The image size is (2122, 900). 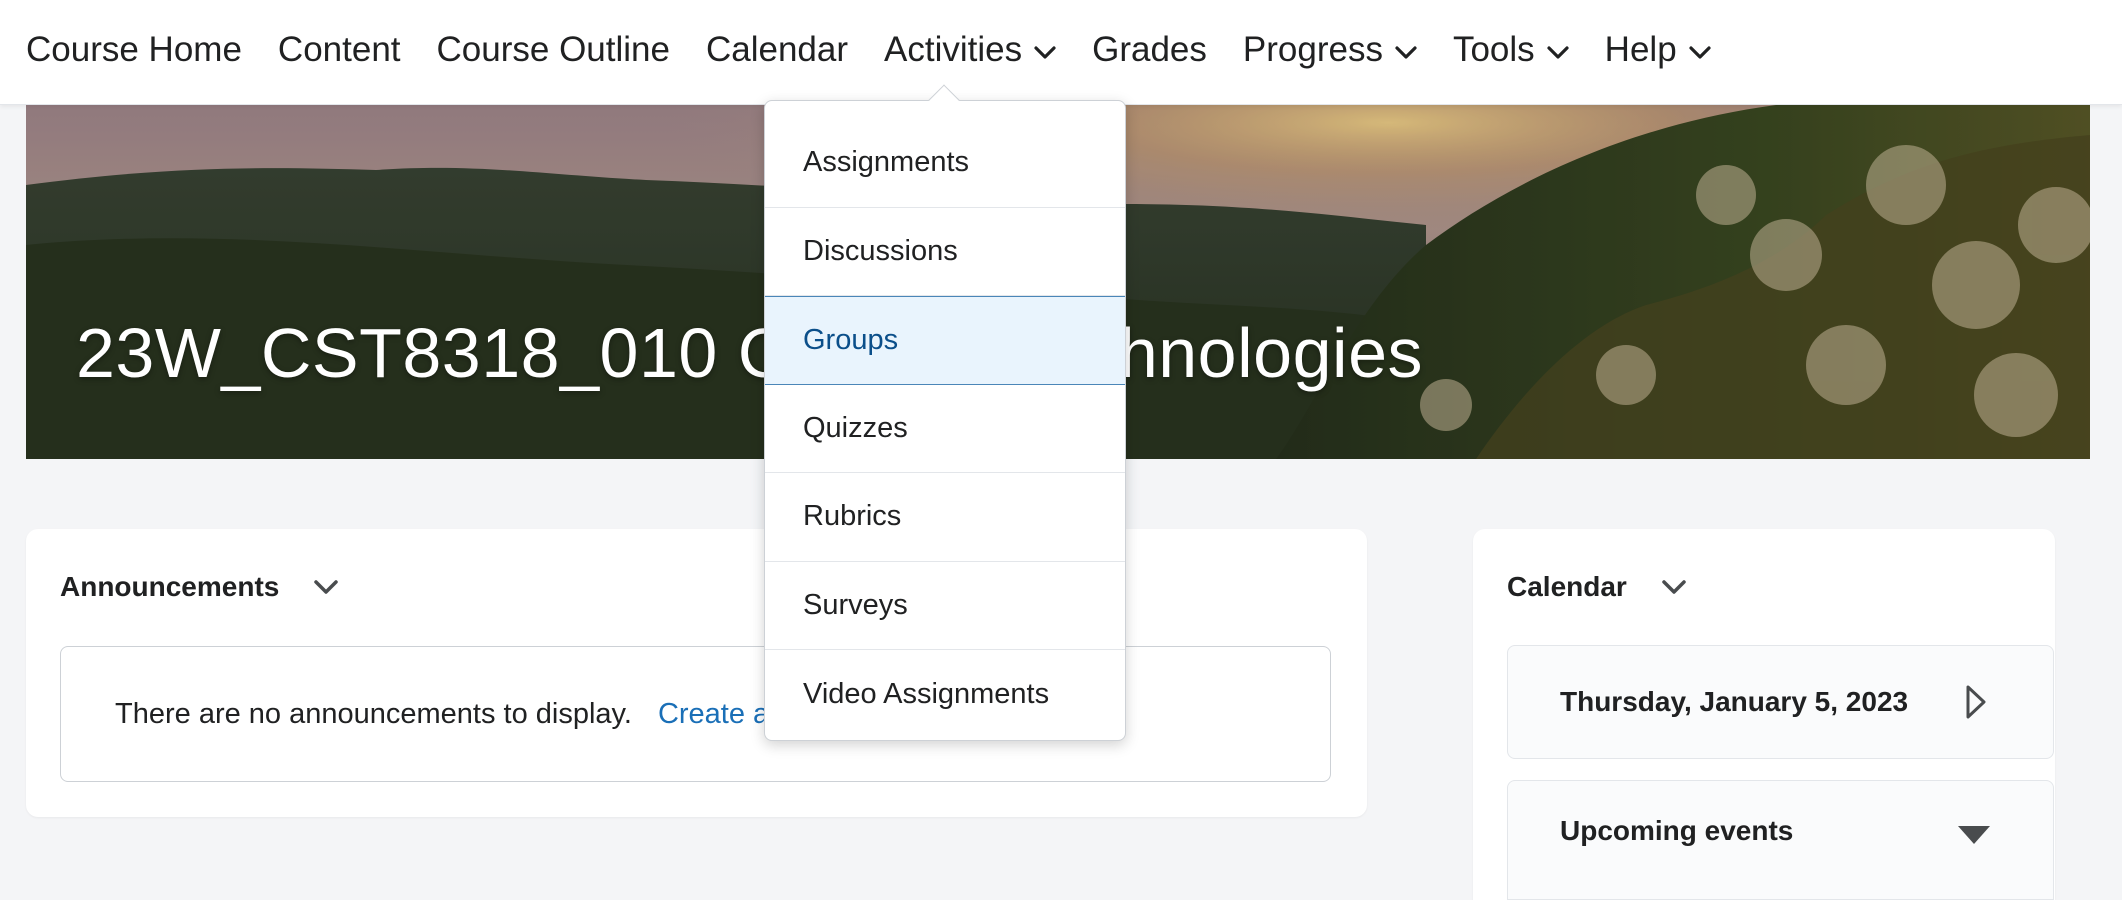 I want to click on nav-item-progress: Progress, so click(x=1330, y=50).